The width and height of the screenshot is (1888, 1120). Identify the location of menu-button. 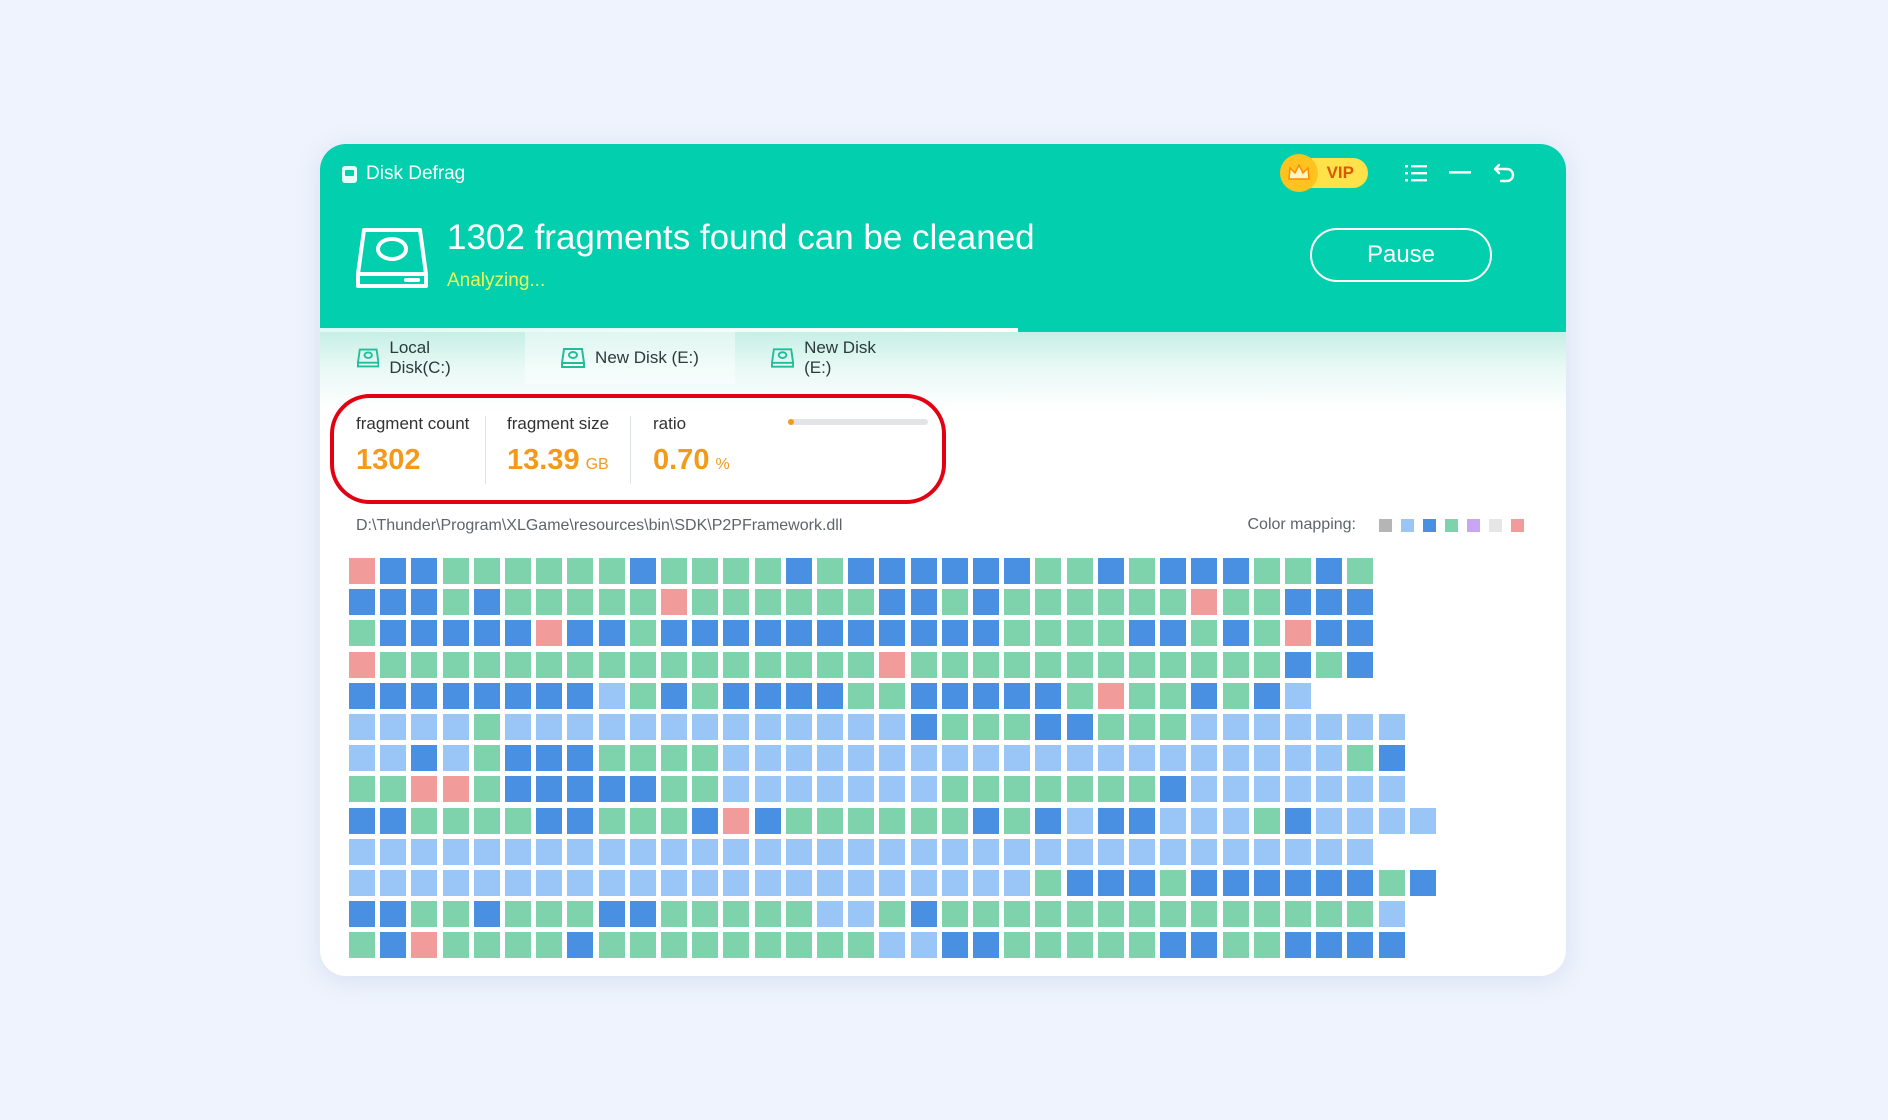
(1416, 173).